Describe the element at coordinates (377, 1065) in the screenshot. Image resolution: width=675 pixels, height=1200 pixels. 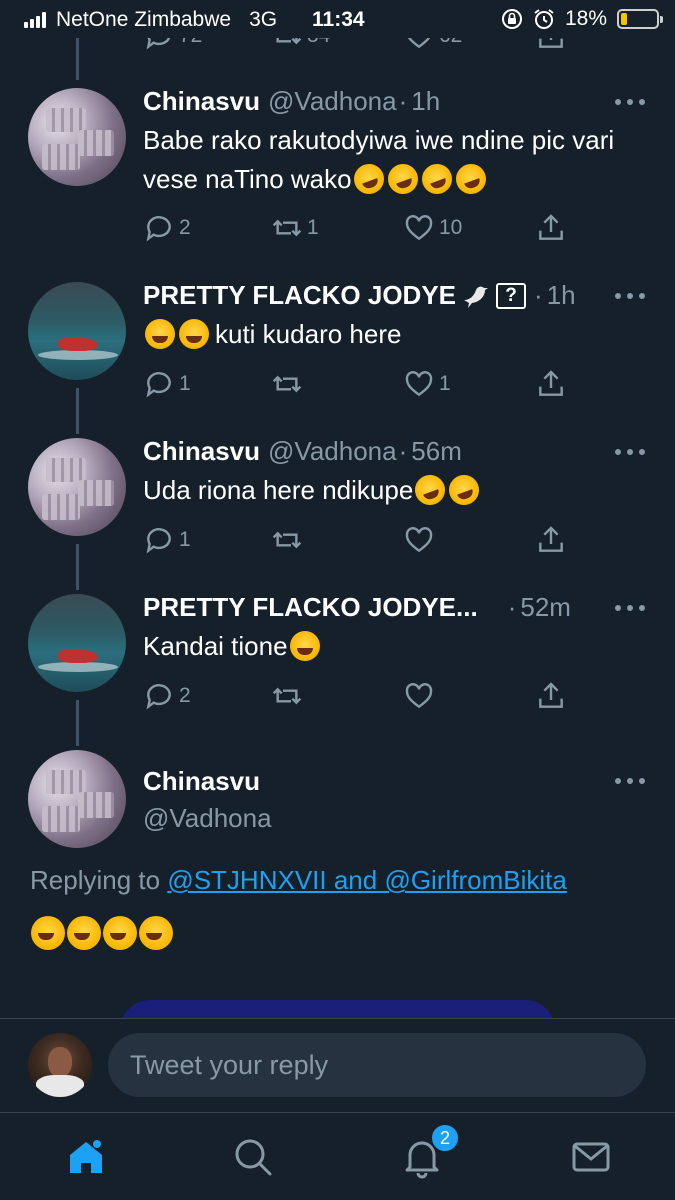
I see `reply-input` at that location.